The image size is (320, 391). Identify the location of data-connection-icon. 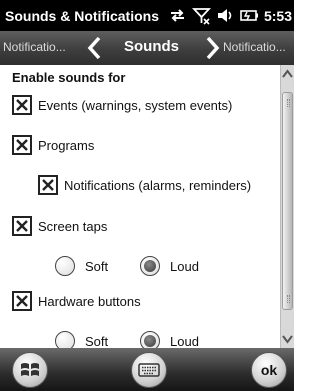
(177, 15).